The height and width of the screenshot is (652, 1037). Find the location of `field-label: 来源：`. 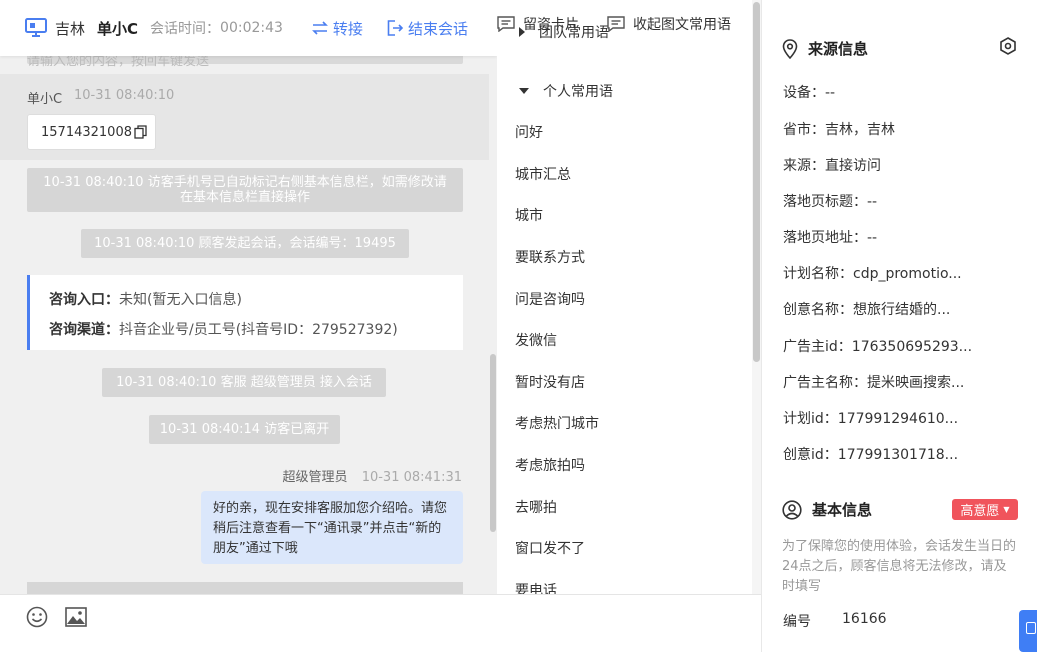

field-label: 来源： is located at coordinates (804, 166).